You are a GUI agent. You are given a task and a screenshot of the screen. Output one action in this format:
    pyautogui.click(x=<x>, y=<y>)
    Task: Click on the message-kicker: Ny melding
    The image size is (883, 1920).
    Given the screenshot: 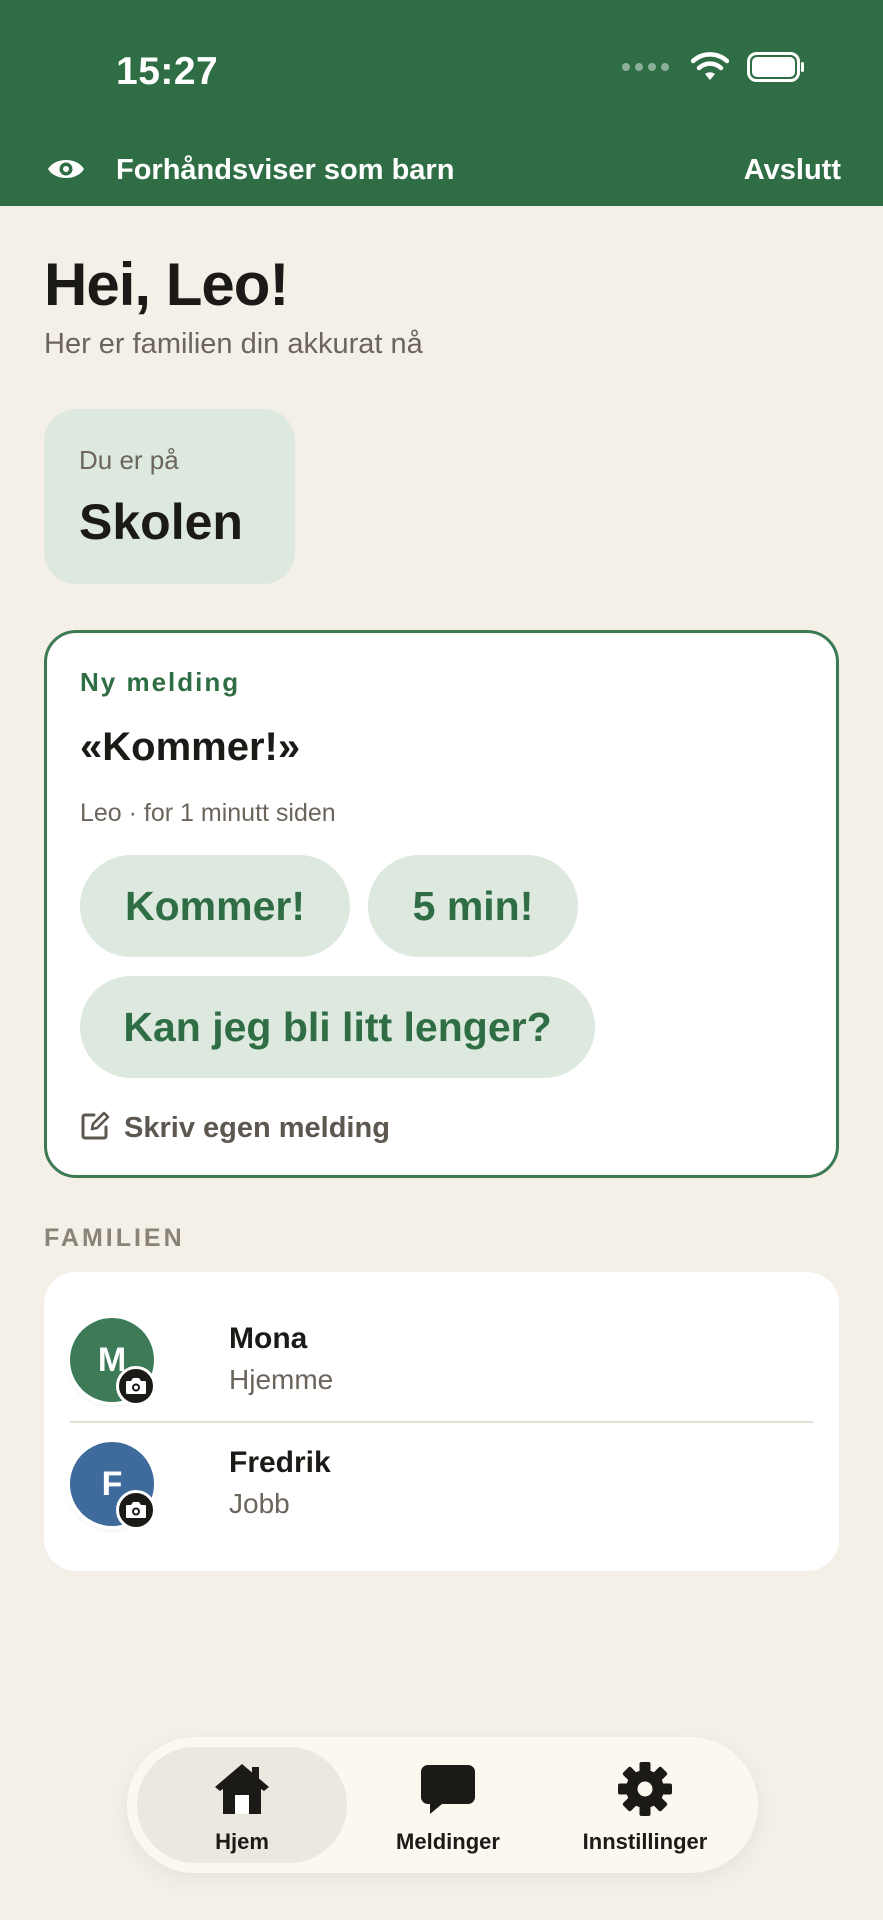 What is the action you would take?
    pyautogui.click(x=160, y=682)
    